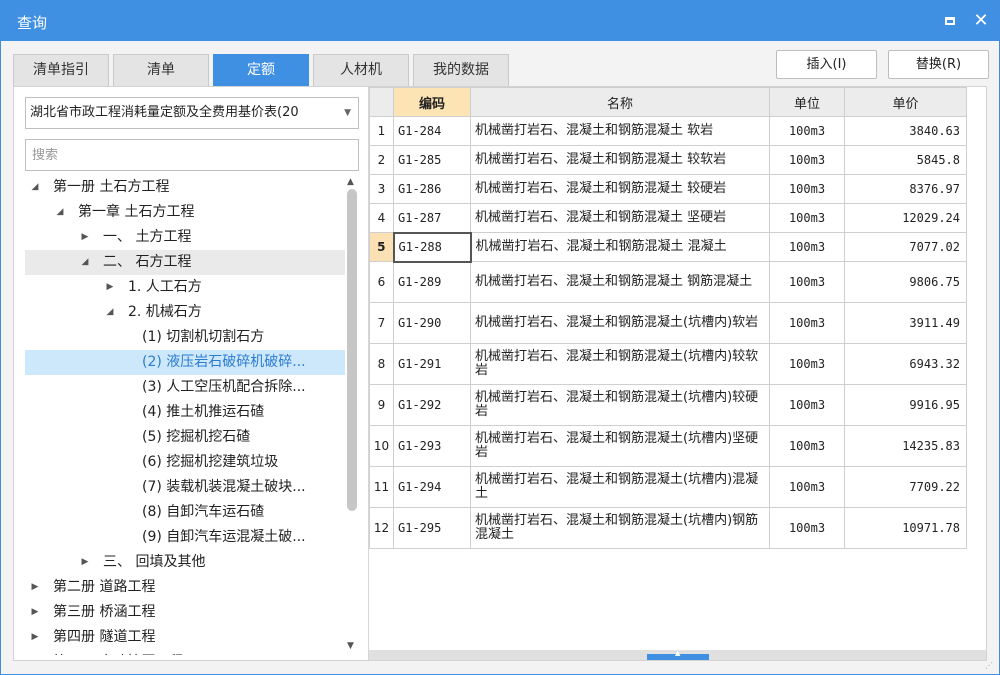 Image resolution: width=1000 pixels, height=675 pixels. What do you see at coordinates (185, 512) in the screenshot?
I see `tree-item: (8) 自卸汽车运石碴` at bounding box center [185, 512].